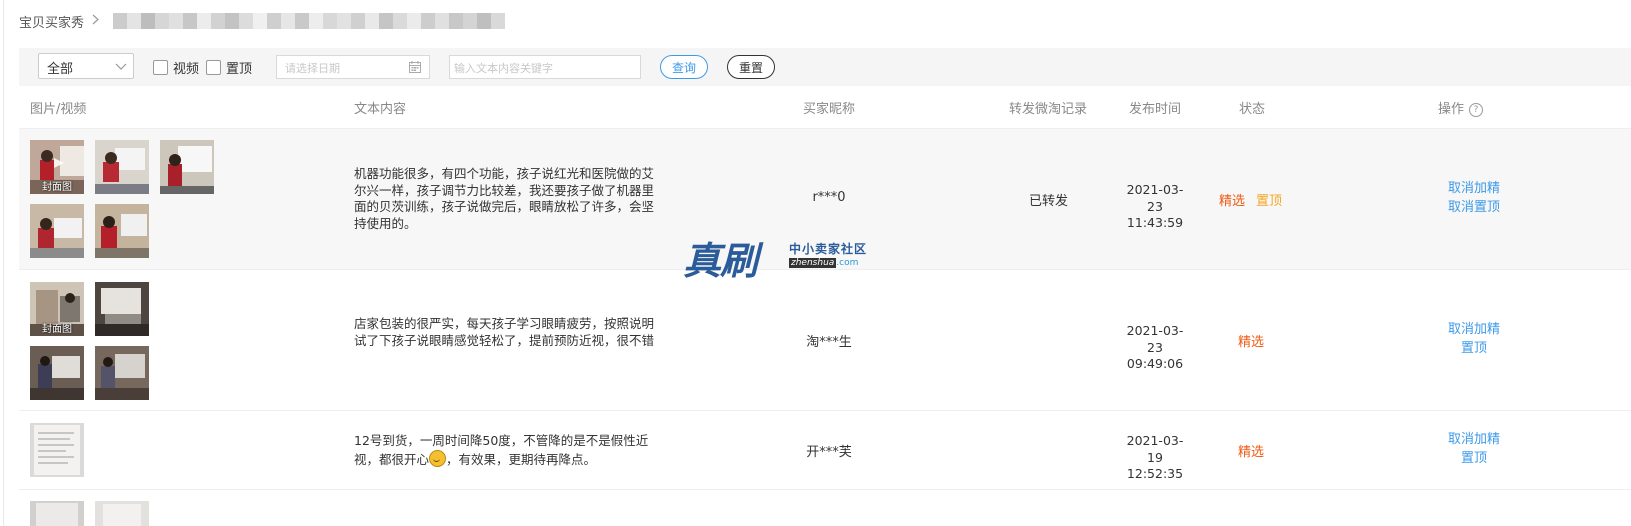  I want to click on pin-checkbox-label: 置顶, so click(239, 69).